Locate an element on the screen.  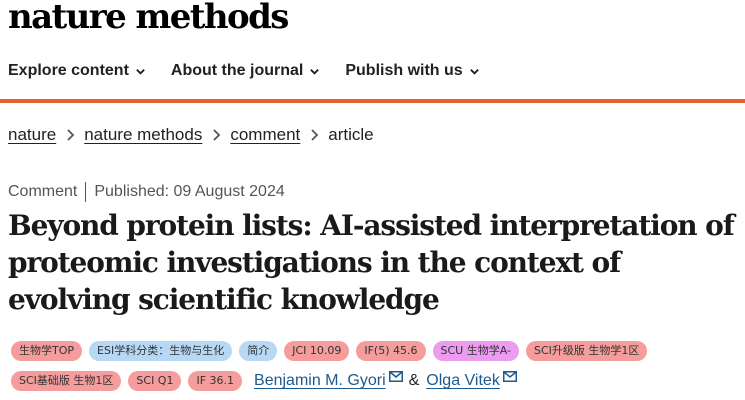
nav-explore-content: Explore content is located at coordinates (77, 71).